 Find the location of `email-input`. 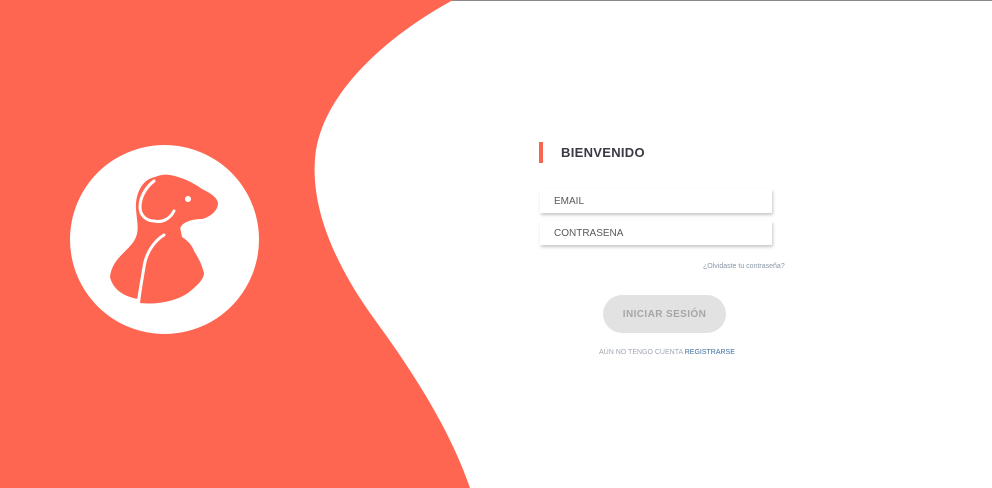

email-input is located at coordinates (663, 201).